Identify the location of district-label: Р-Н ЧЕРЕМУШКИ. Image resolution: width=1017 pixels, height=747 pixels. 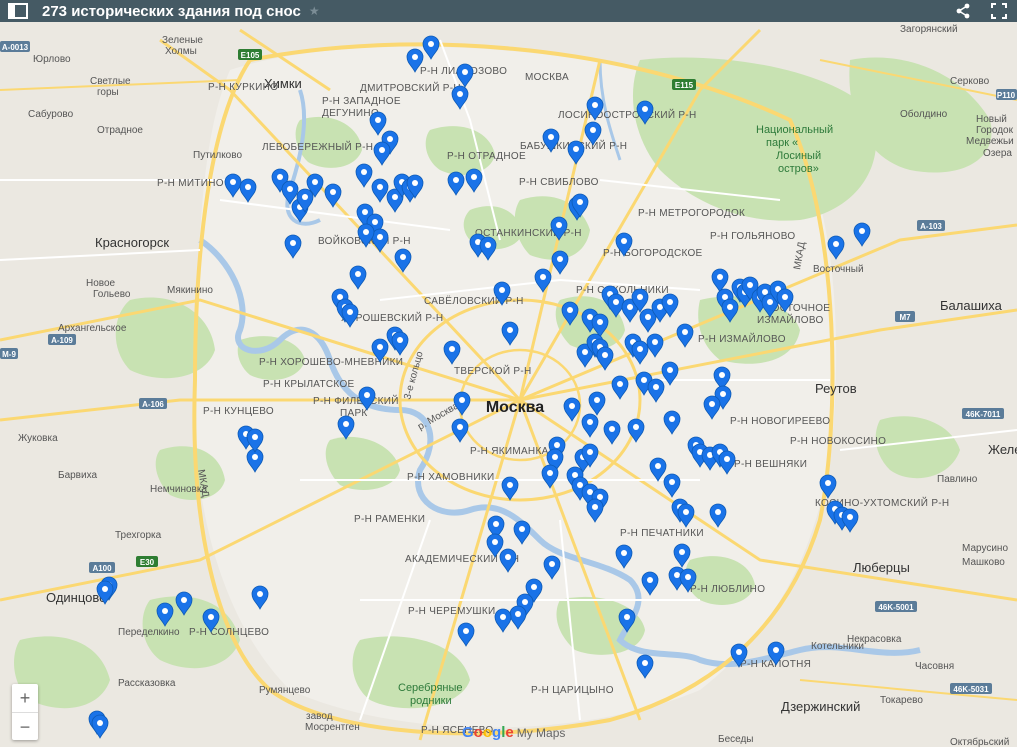
(451, 611).